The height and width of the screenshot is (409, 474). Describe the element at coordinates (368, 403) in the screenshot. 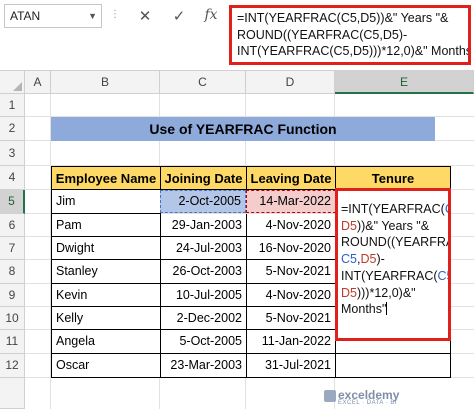

I see `watermark-tagline: EXCEL · DATA · BI` at that location.